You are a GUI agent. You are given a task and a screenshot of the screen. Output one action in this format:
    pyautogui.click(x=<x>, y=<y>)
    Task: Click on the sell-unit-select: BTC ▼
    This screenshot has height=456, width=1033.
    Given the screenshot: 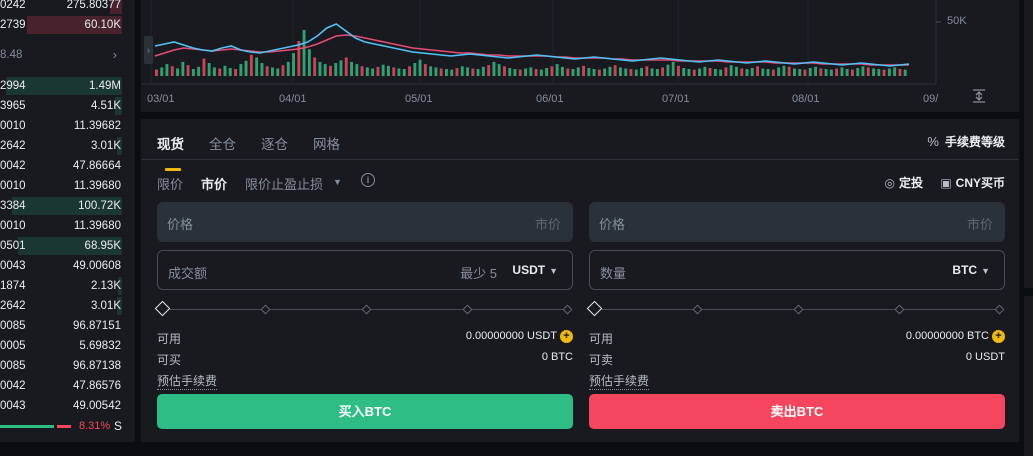 What is the action you would take?
    pyautogui.click(x=971, y=270)
    